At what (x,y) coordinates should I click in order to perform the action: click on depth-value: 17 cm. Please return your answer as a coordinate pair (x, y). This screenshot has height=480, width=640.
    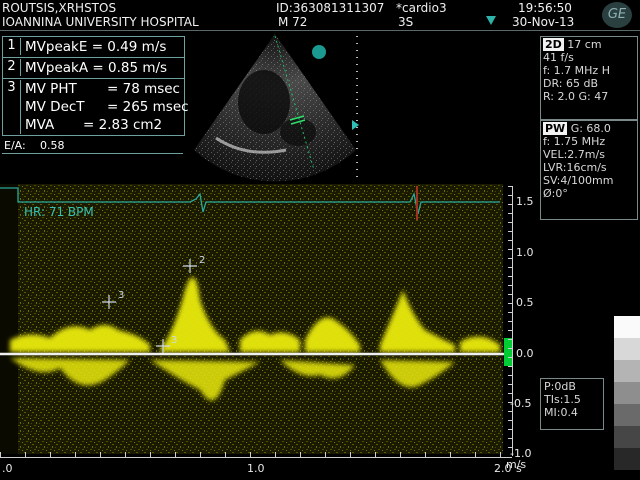
    Looking at the image, I should click on (584, 44).